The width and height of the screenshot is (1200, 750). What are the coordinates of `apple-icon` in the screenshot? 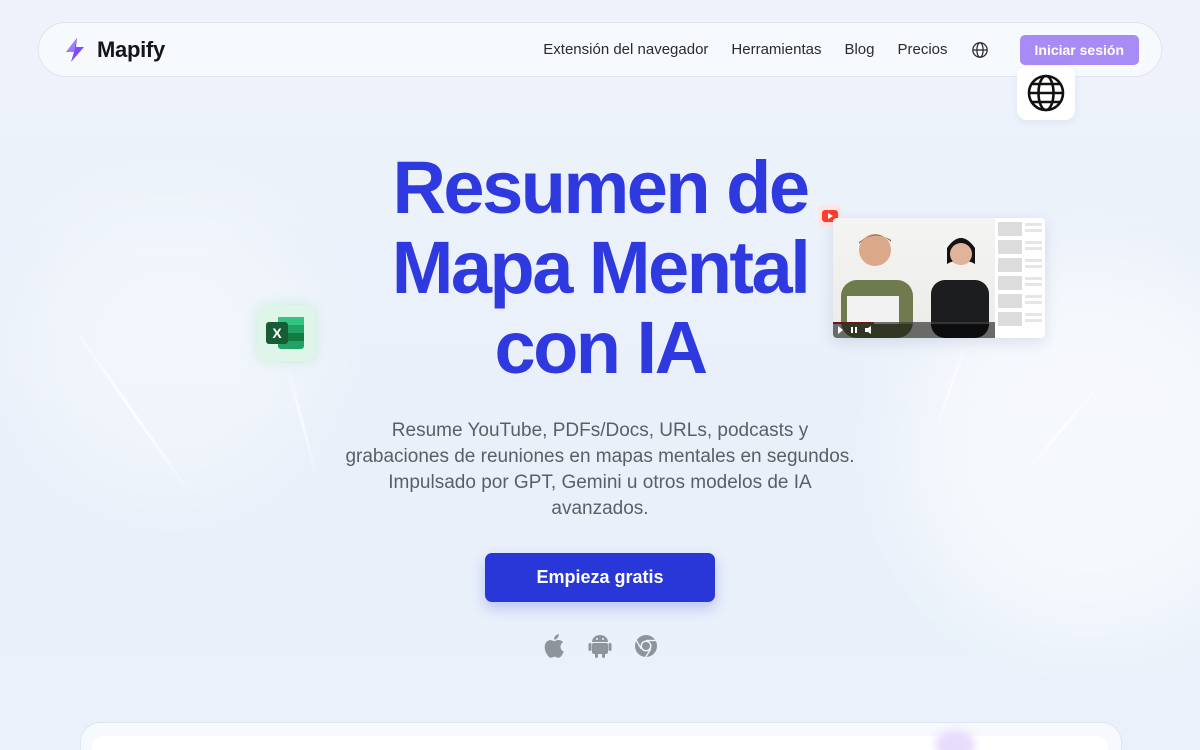 It's located at (554, 646).